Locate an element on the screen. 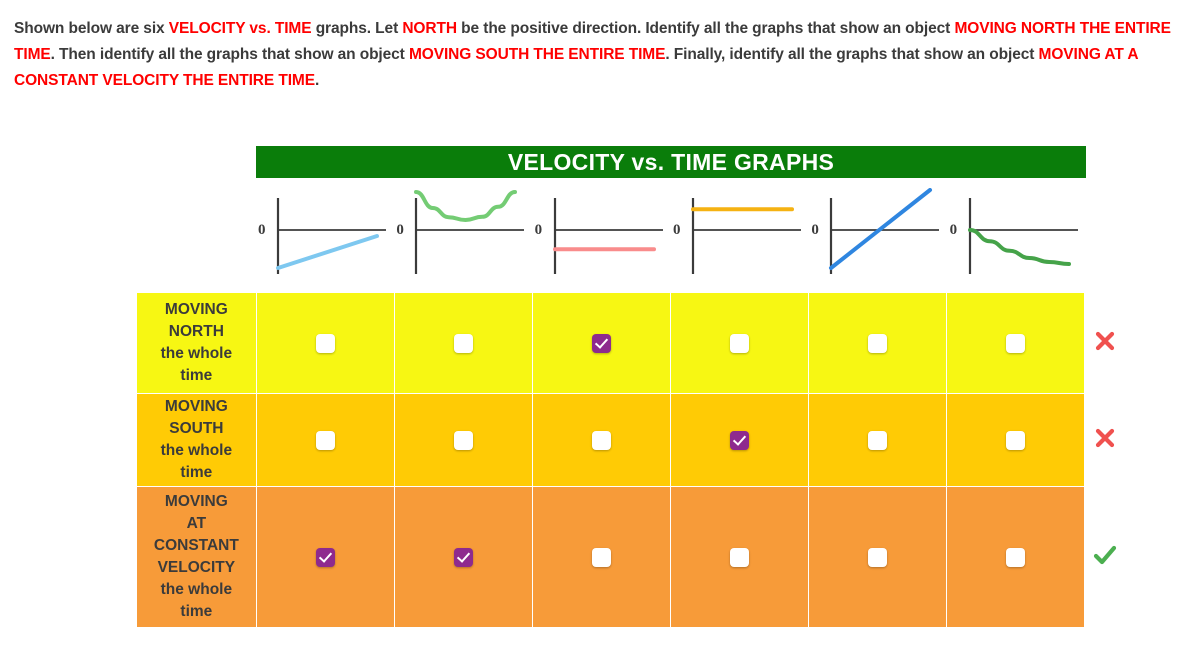 The width and height of the screenshot is (1200, 665). row-label-line: AT is located at coordinates (196, 523).